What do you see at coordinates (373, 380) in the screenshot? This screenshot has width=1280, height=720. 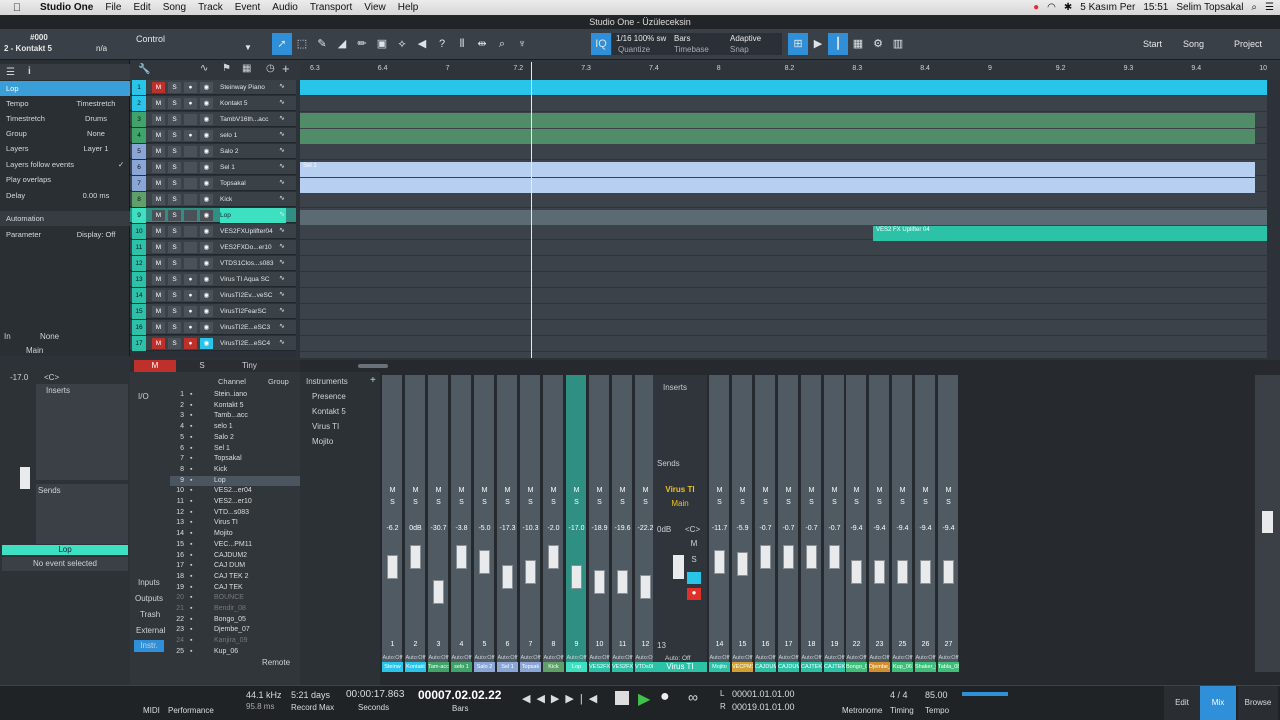 I see `add-instrument-icon: +` at bounding box center [373, 380].